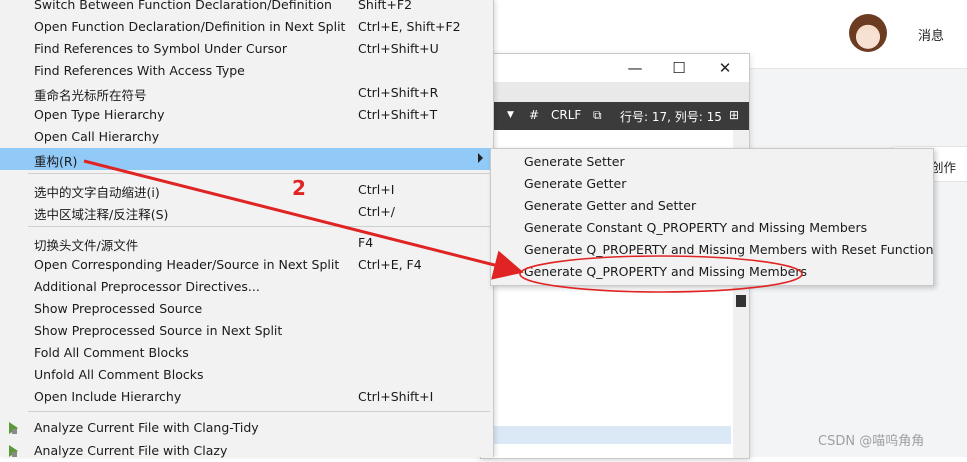 This screenshot has width=967, height=462. What do you see at coordinates (606, 435) in the screenshot?
I see `current-line-highlight` at bounding box center [606, 435].